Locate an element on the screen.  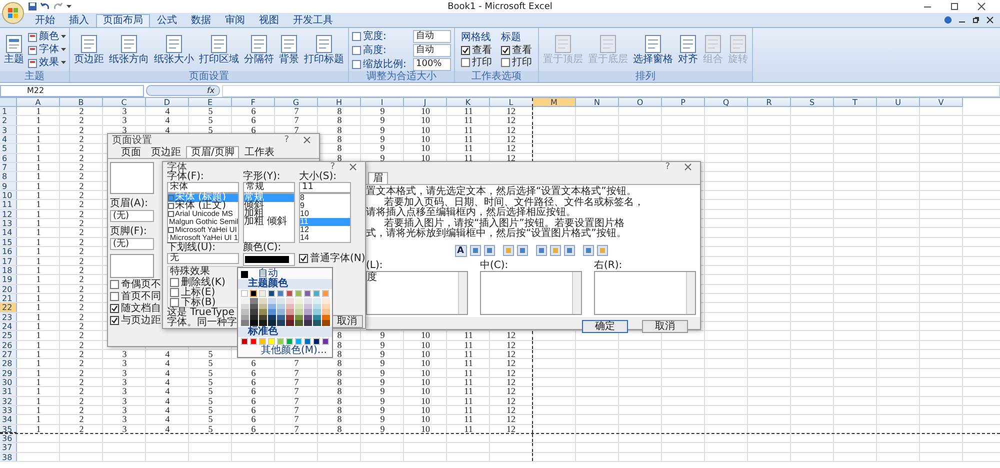
ribbon-button: 选择窗格 is located at coordinates (653, 50).